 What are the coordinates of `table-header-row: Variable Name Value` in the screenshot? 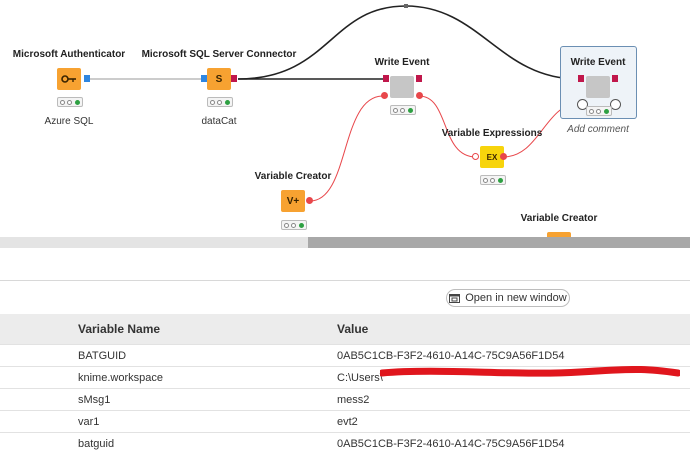 It's located at (345, 329).